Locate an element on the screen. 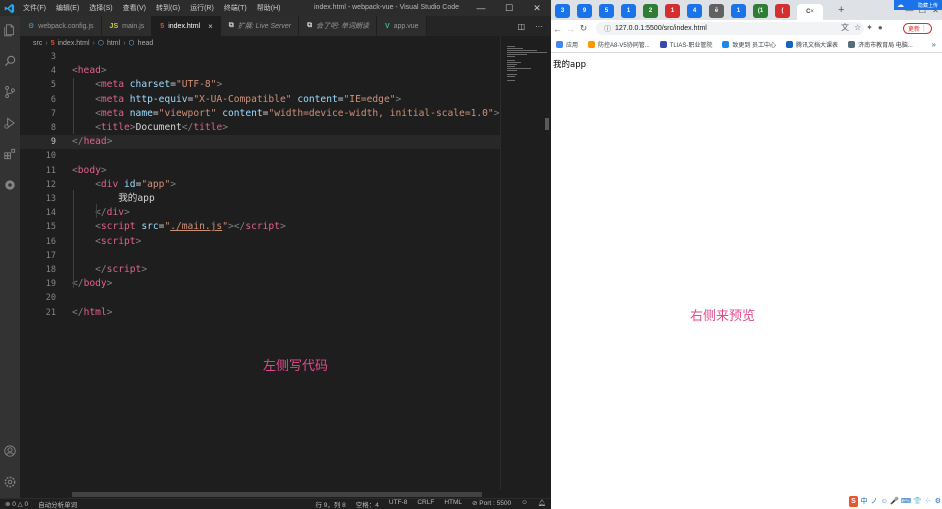 The image size is (942, 509). code-line: 12 <div id="app"> is located at coordinates (260, 185).